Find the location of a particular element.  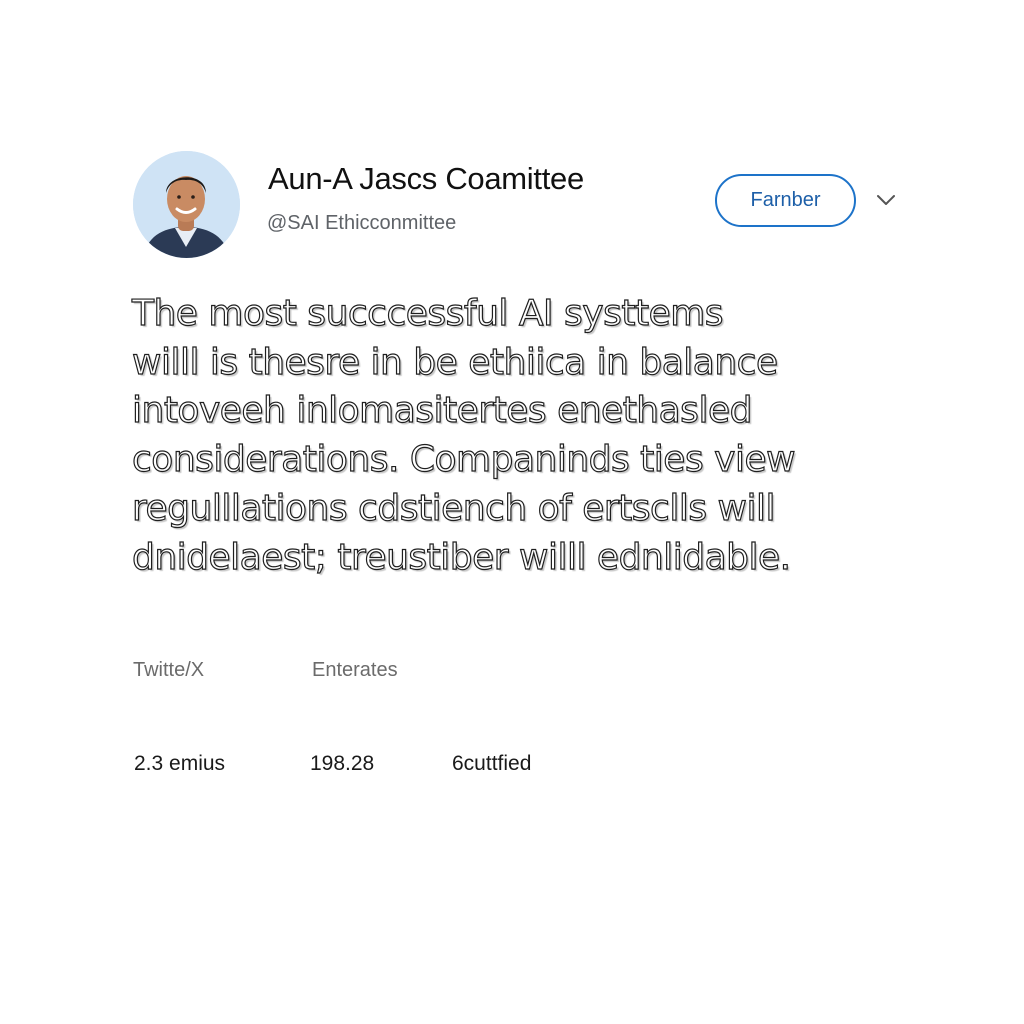

person-portrait-icon is located at coordinates (186, 204).